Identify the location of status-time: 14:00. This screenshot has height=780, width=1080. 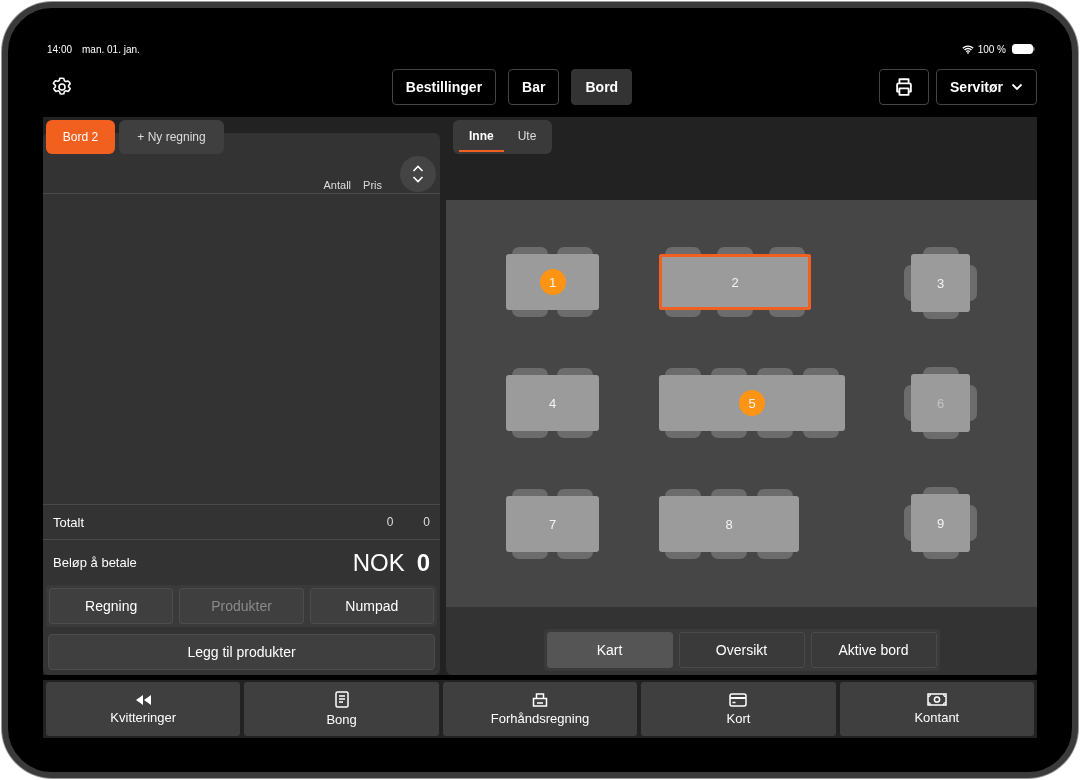
(60, 49).